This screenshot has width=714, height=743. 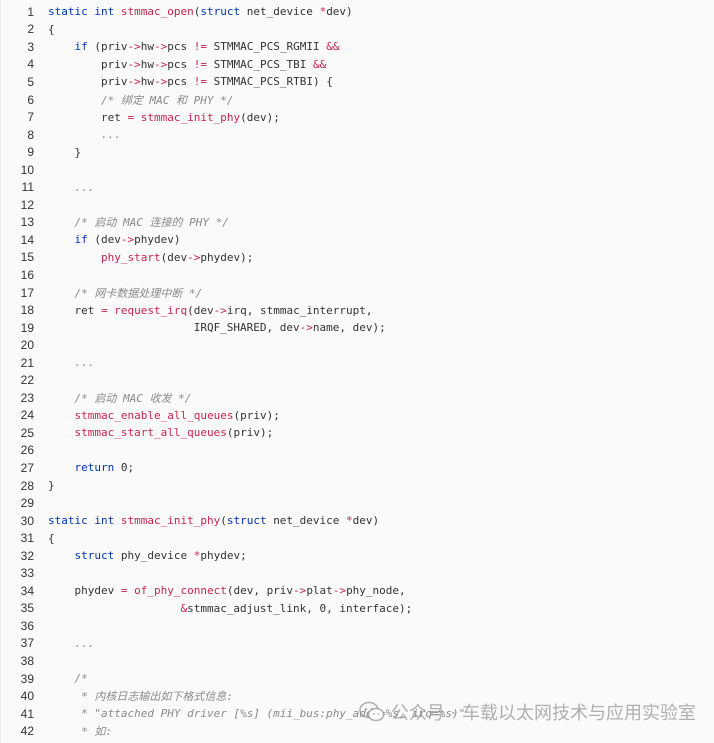 I want to click on code-text: IRQF_SHARED, dev->name, dev);, so click(x=381, y=327).